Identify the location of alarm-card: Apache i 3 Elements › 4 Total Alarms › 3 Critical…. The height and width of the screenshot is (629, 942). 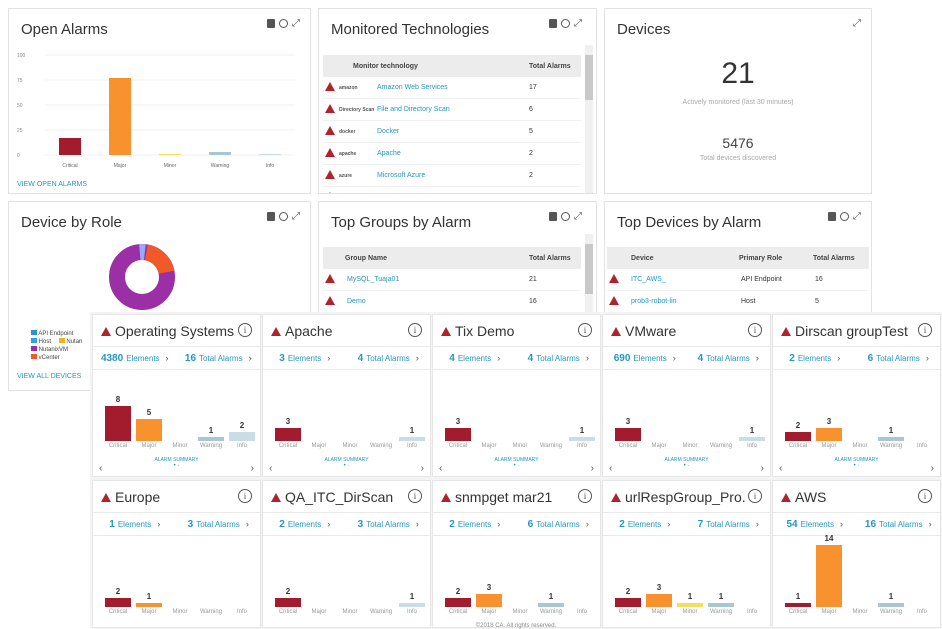
(346, 395).